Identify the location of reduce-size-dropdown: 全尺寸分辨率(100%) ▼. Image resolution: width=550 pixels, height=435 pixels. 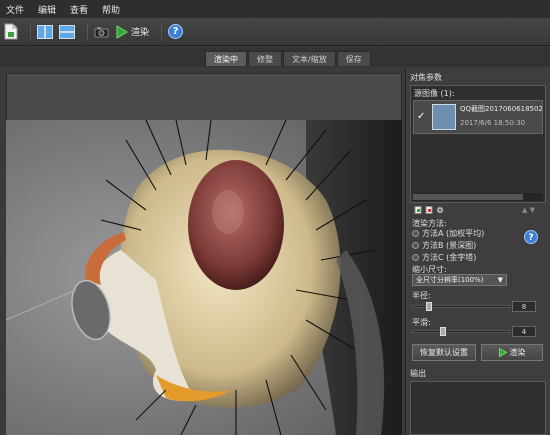
(459, 280).